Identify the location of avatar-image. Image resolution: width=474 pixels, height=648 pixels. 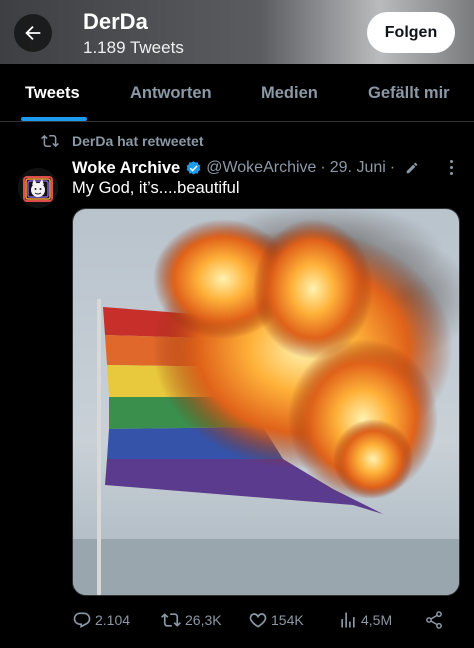
(38, 188).